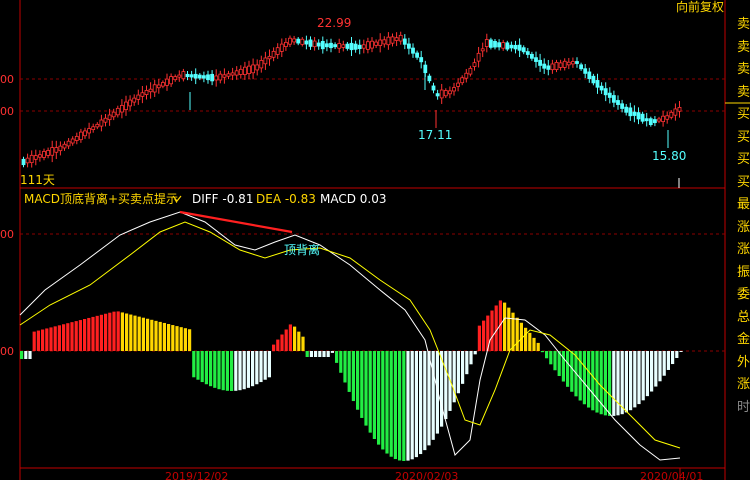 This screenshot has height=480, width=750. What do you see at coordinates (743, 363) in the screenshot?
I see `side-panel-item: 外` at bounding box center [743, 363].